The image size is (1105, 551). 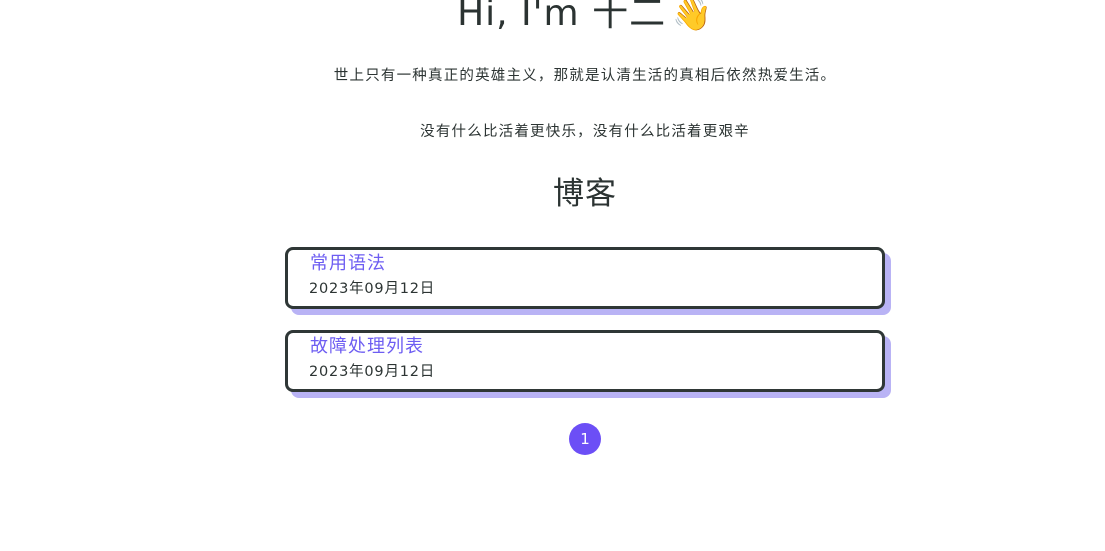 I want to click on hero-title-text: Hi, I'm 十二, so click(x=562, y=17).